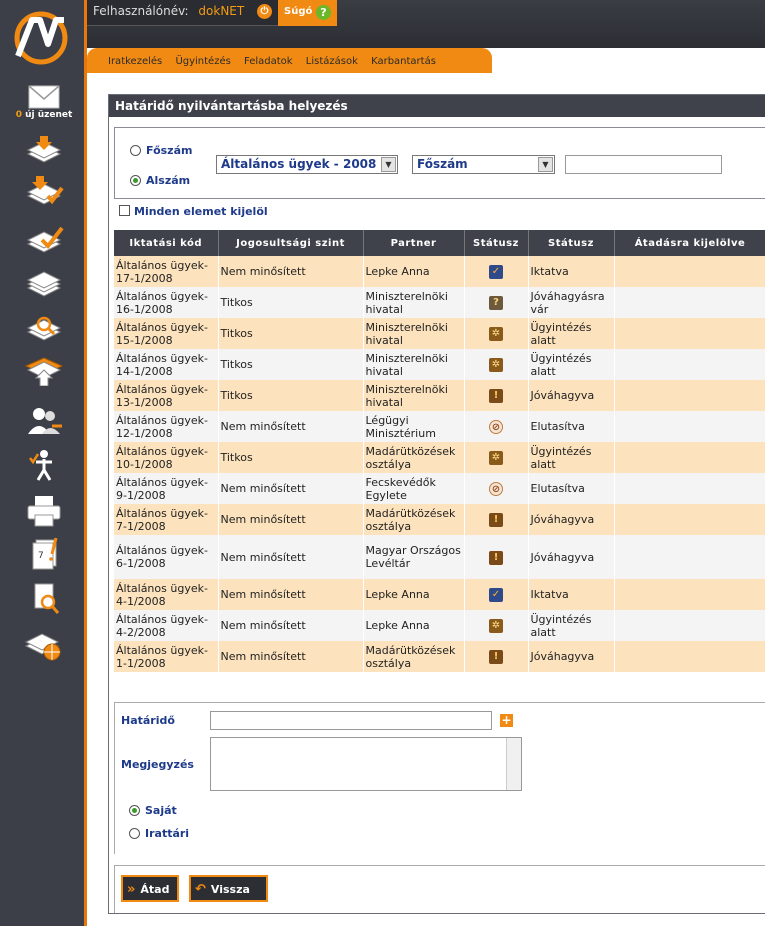 This screenshot has width=765, height=926. I want to click on column-header-code: Iktatási kód, so click(166, 243).